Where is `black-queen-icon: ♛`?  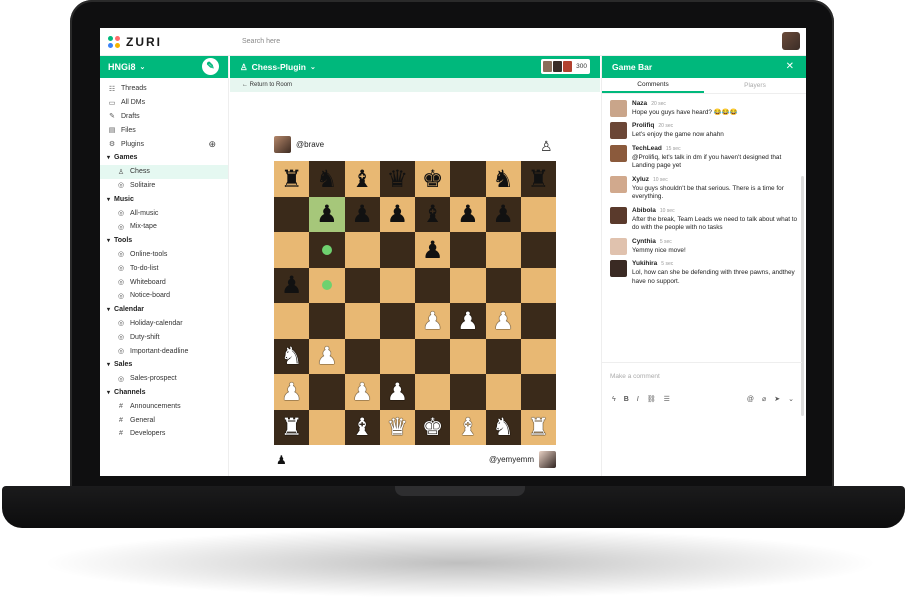
black-queen-icon: ♛ is located at coordinates (398, 179).